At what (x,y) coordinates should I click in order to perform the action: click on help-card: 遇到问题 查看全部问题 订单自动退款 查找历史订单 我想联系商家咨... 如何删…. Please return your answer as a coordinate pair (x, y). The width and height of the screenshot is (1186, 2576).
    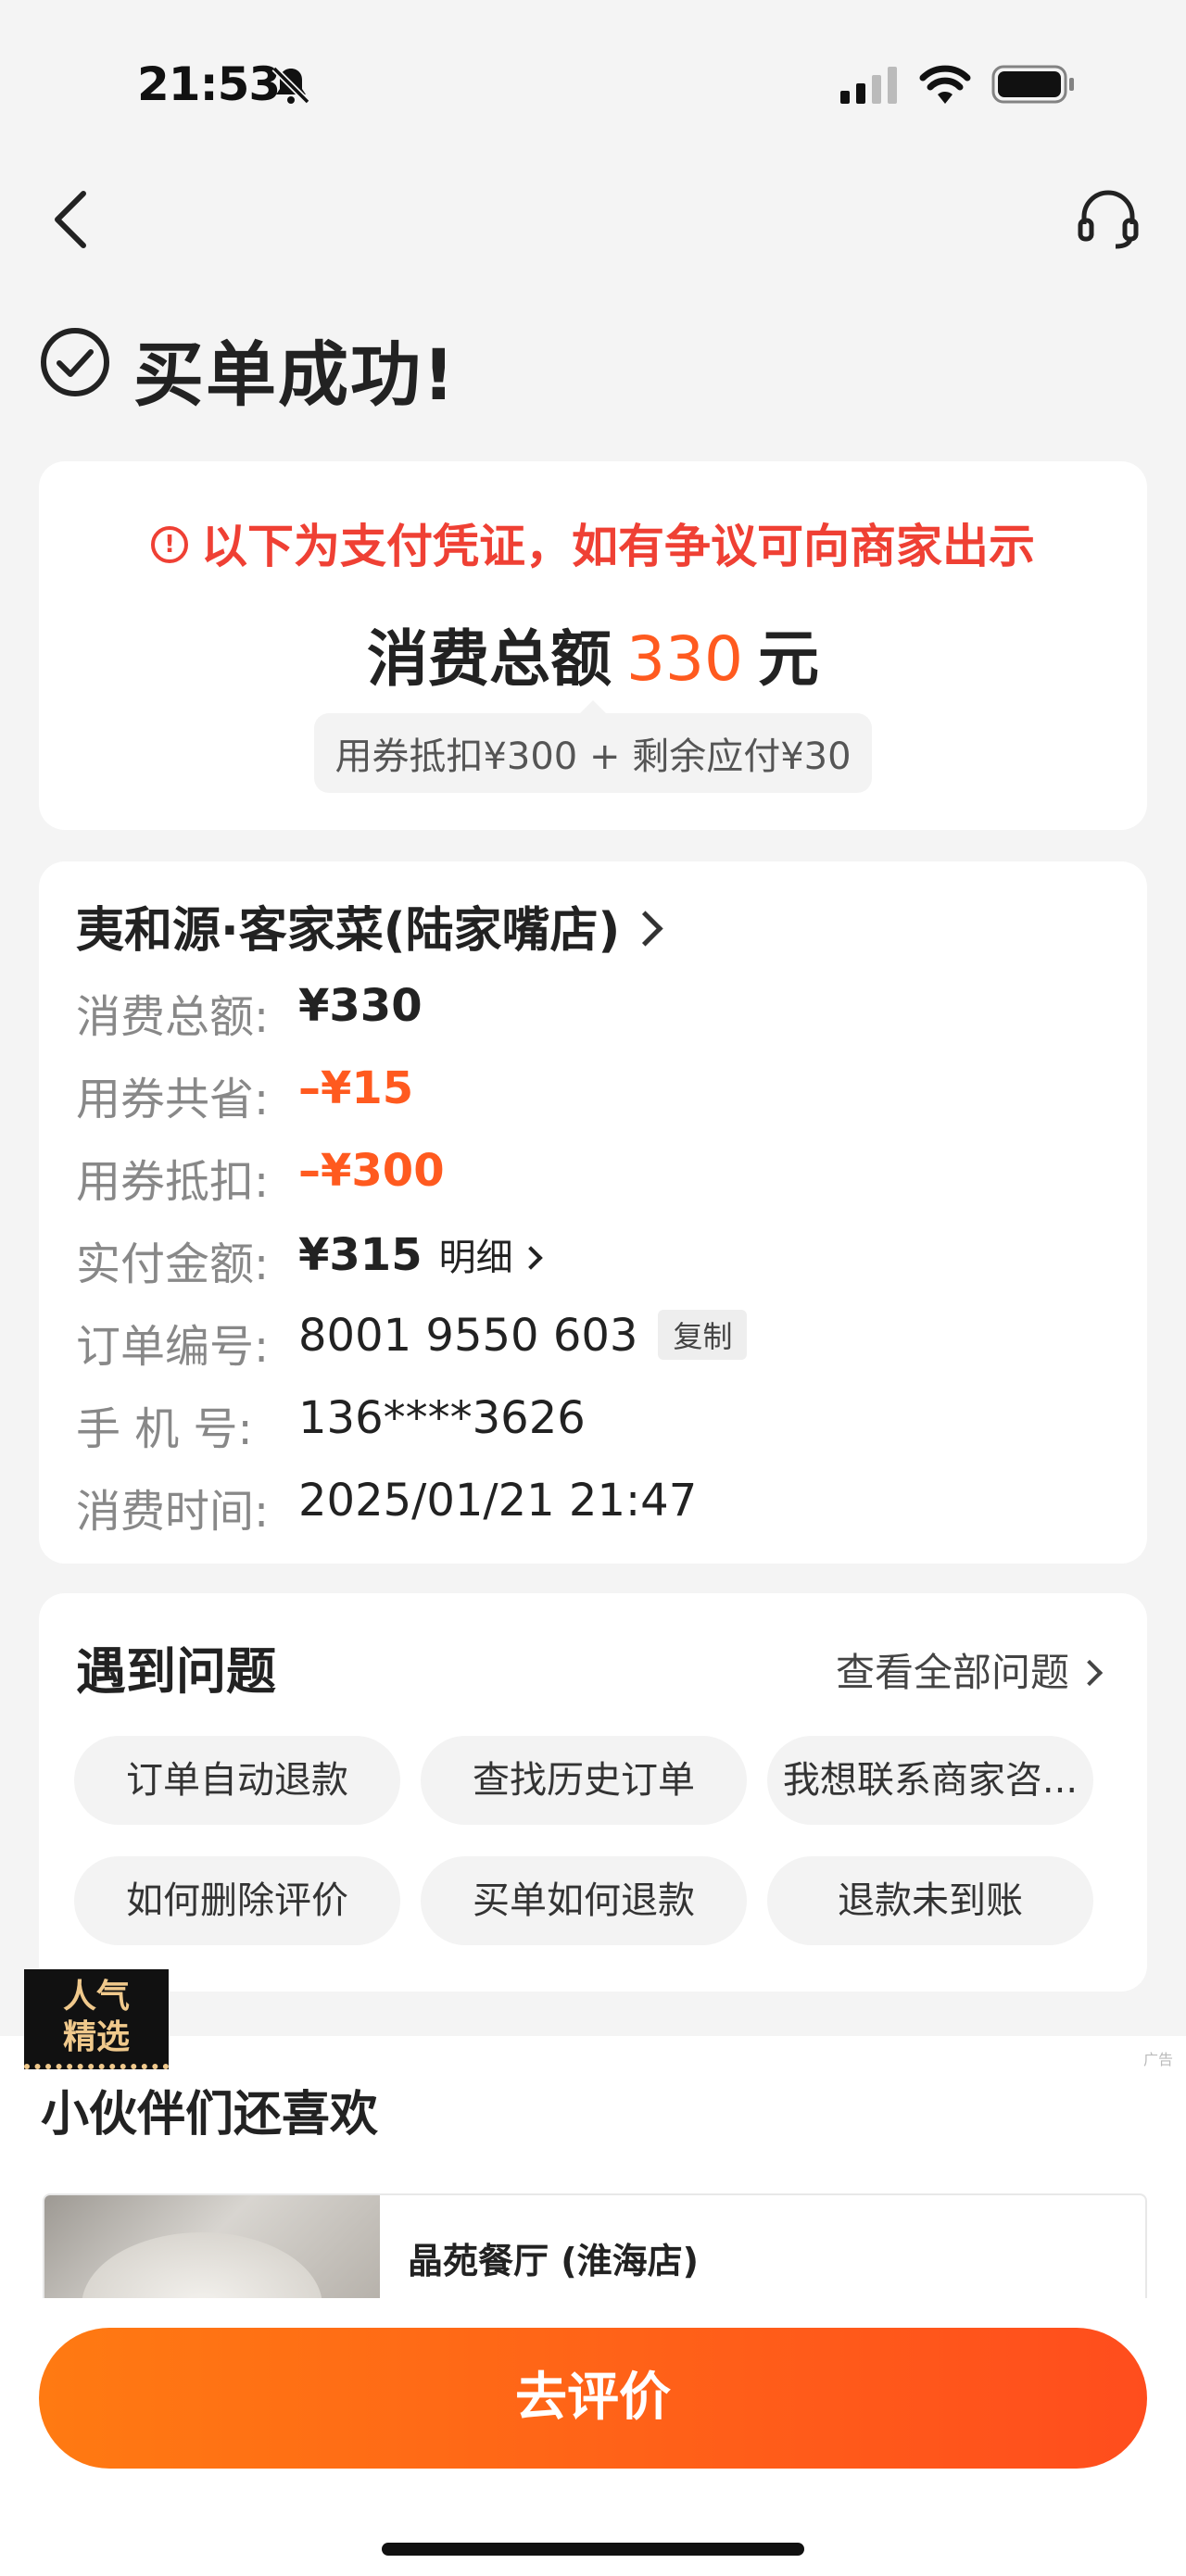
    Looking at the image, I should click on (593, 1792).